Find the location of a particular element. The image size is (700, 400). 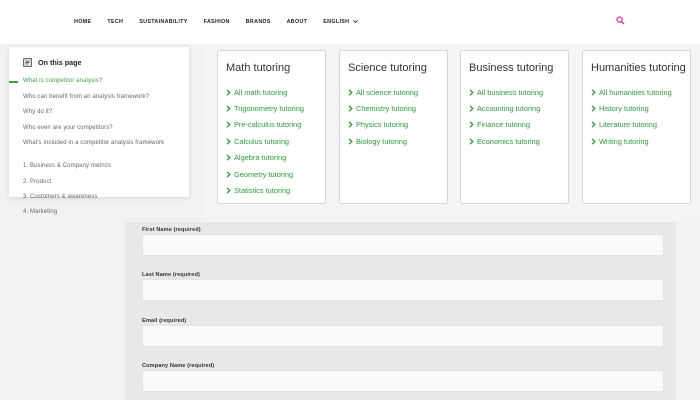

company-name-field is located at coordinates (403, 381).